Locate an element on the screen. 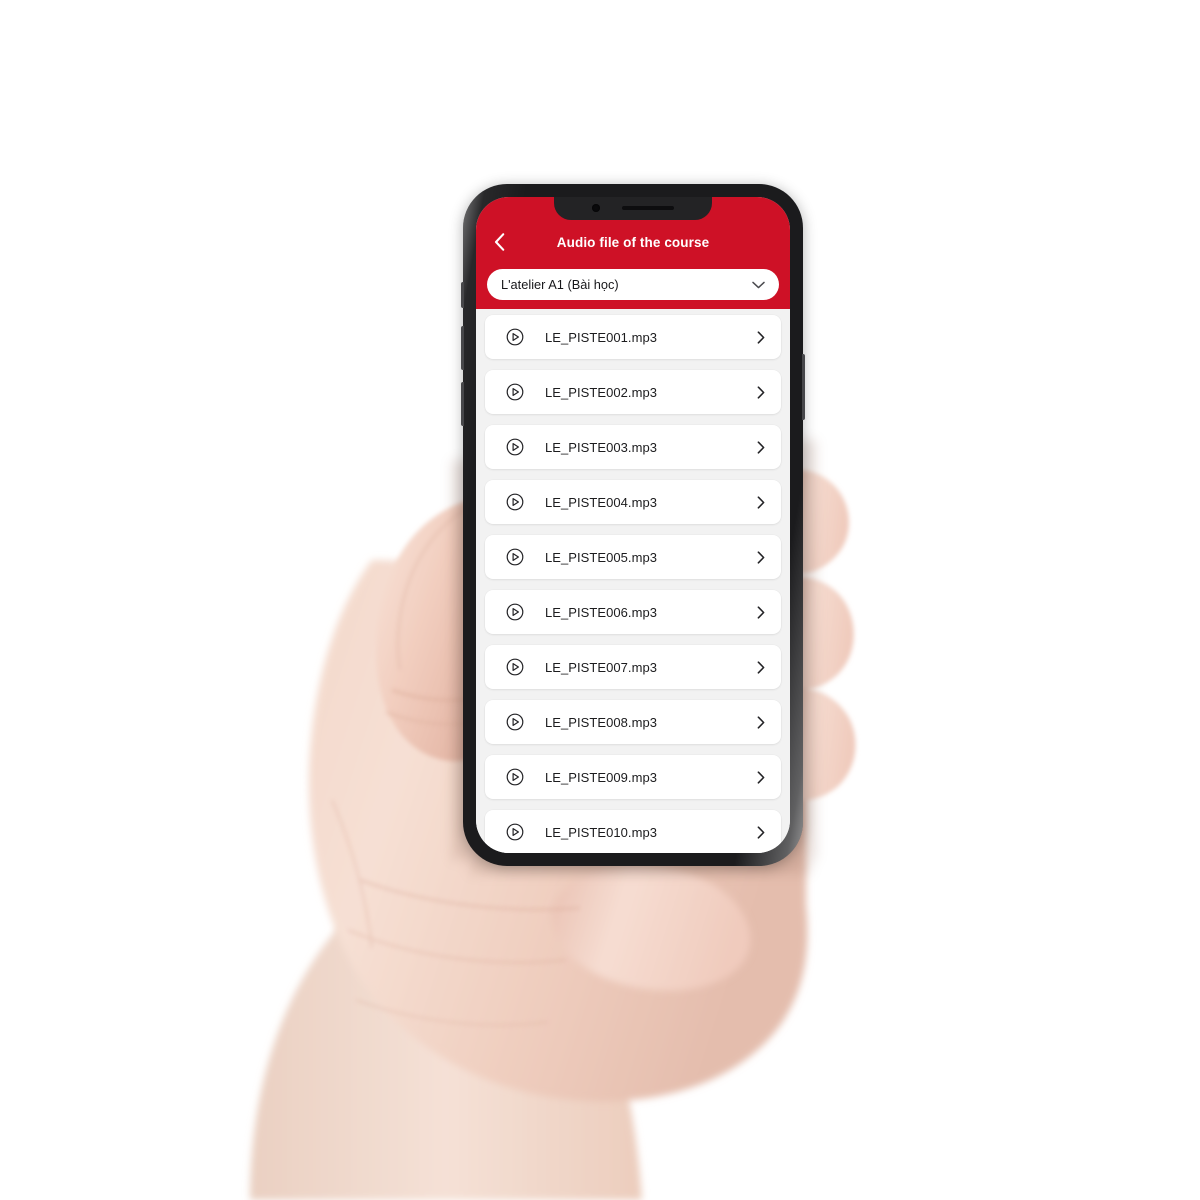 This screenshot has height=1200, width=1200. list-item: LE_PISTE007.mp3 is located at coordinates (633, 667).